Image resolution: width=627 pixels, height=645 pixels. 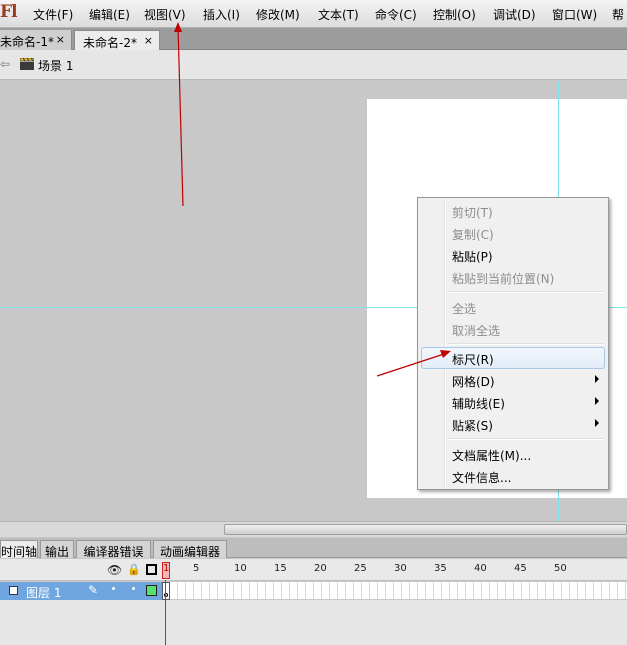 What do you see at coordinates (513, 255) in the screenshot?
I see `menu-item-paste: 粘贴(P)` at bounding box center [513, 255].